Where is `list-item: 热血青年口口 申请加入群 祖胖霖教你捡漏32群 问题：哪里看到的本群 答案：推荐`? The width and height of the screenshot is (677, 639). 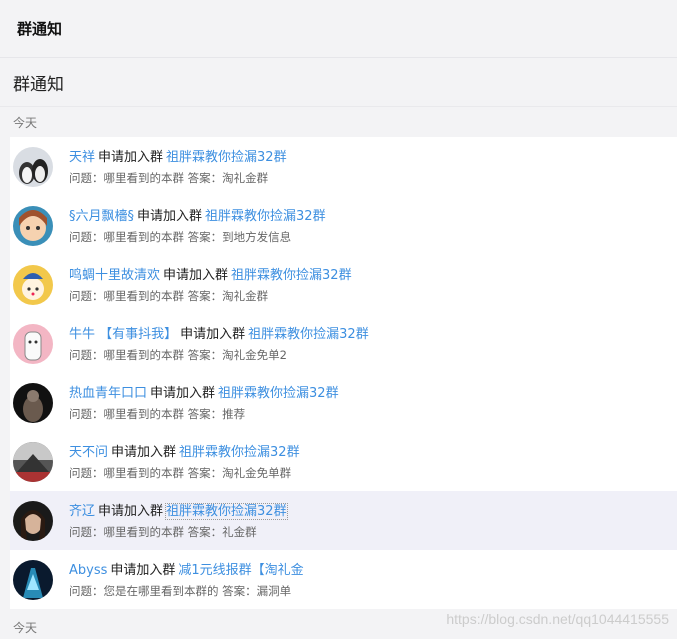
list-item: 热血青年口口 申请加入群 祖胖霖教你捡漏32群 问题：哪里看到的本群 答案：推荐 is located at coordinates (343, 402).